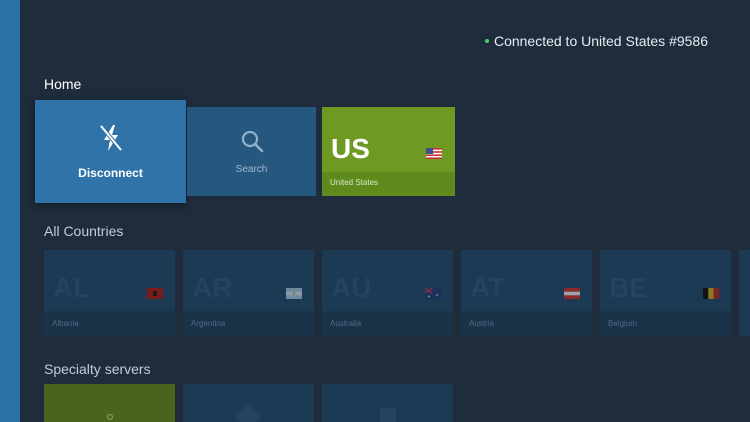 The height and width of the screenshot is (422, 750). What do you see at coordinates (109, 323) in the screenshot?
I see `country-name: Albania` at bounding box center [109, 323].